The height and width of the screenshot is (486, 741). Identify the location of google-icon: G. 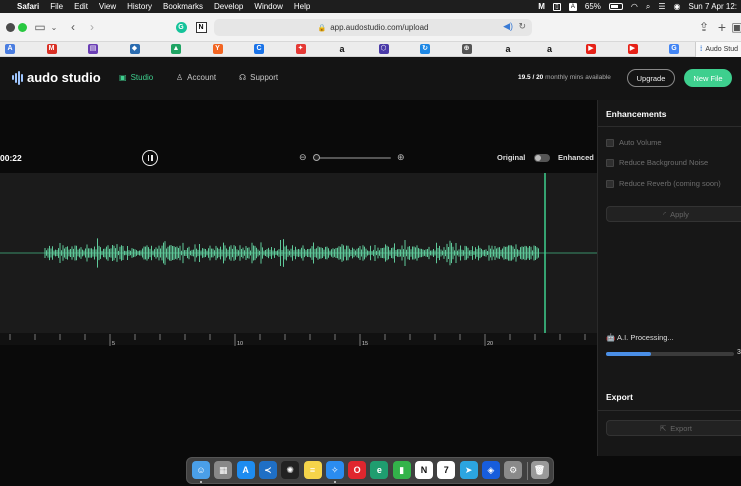
(674, 49).